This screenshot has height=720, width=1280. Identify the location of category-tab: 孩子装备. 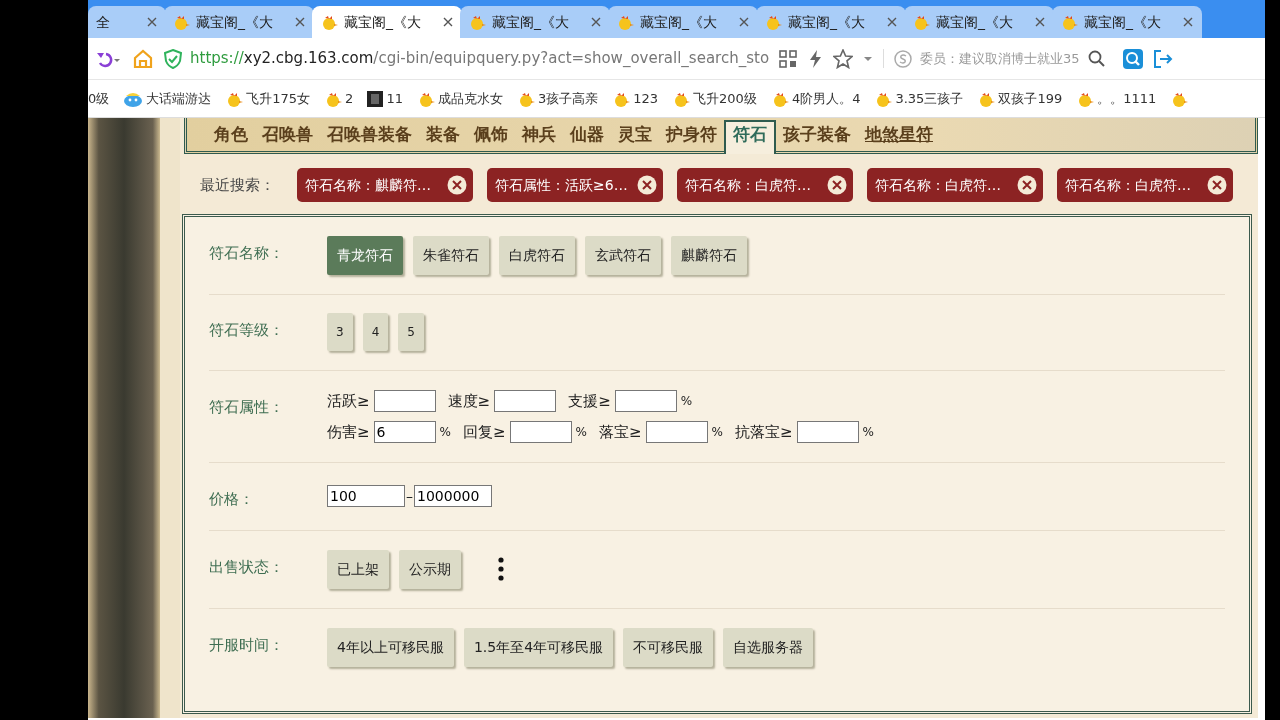
(817, 136).